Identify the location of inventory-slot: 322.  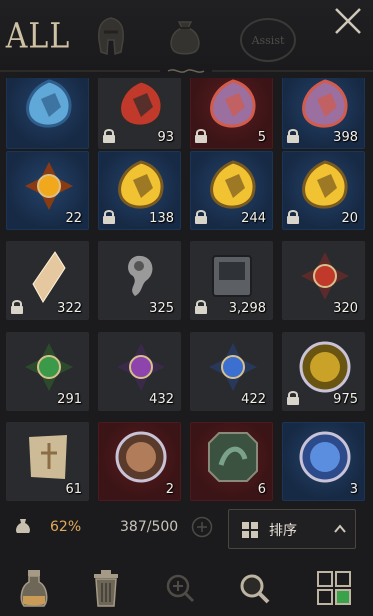
(47, 280).